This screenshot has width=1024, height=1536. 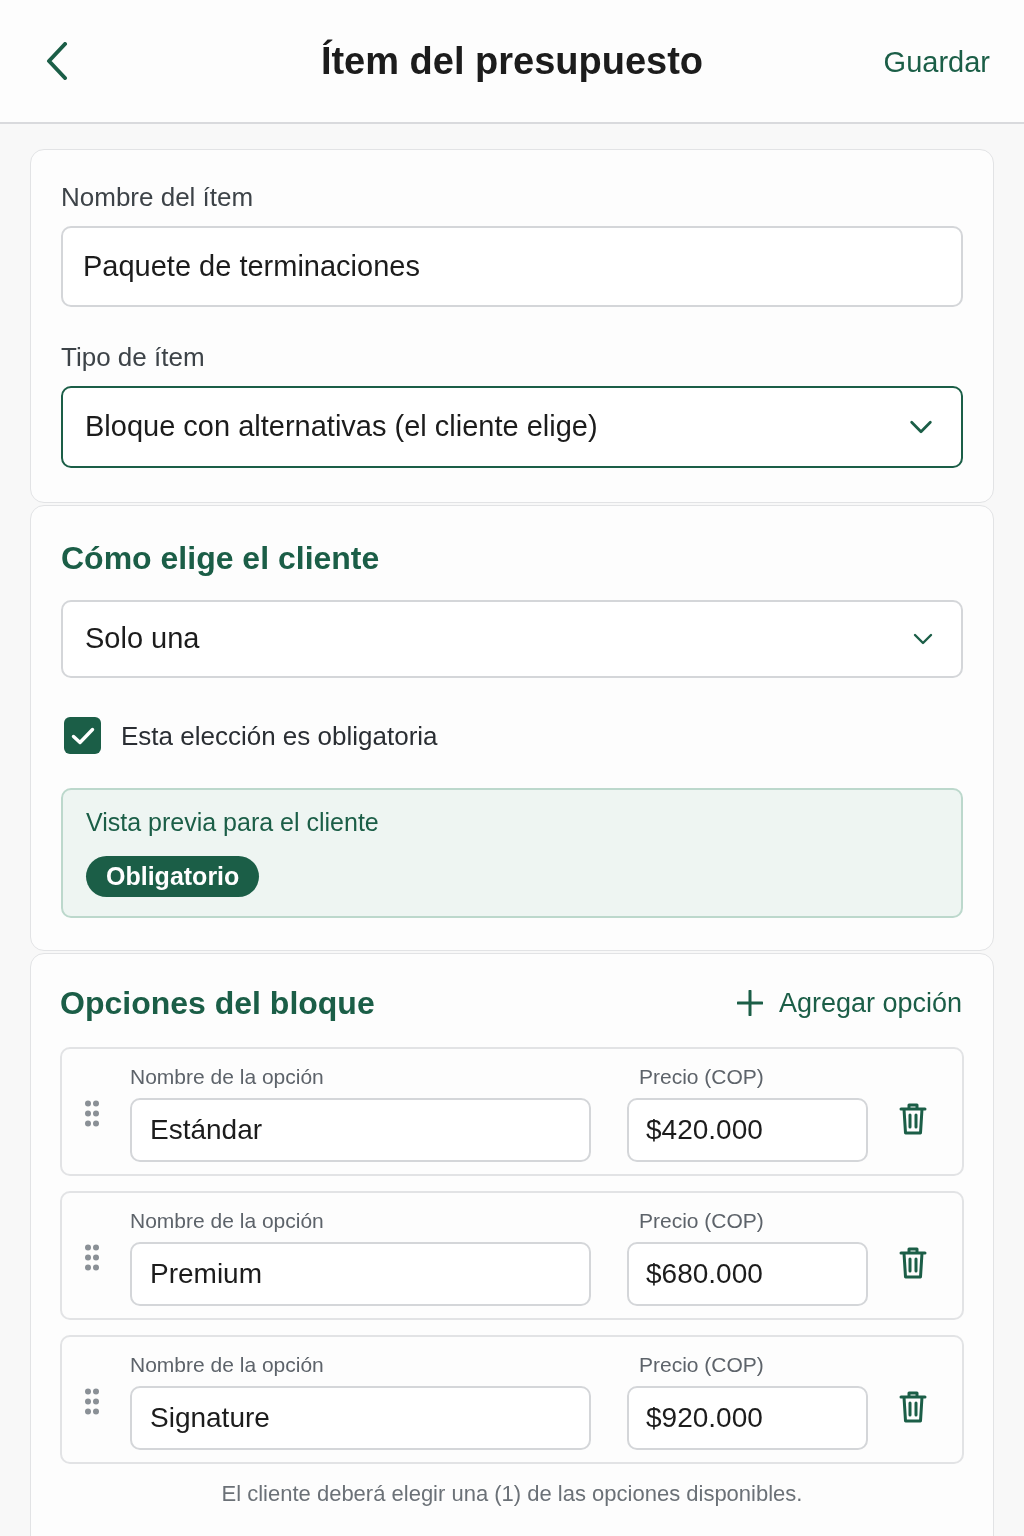 I want to click on text-field: Paquete de terminaciones, so click(x=512, y=266).